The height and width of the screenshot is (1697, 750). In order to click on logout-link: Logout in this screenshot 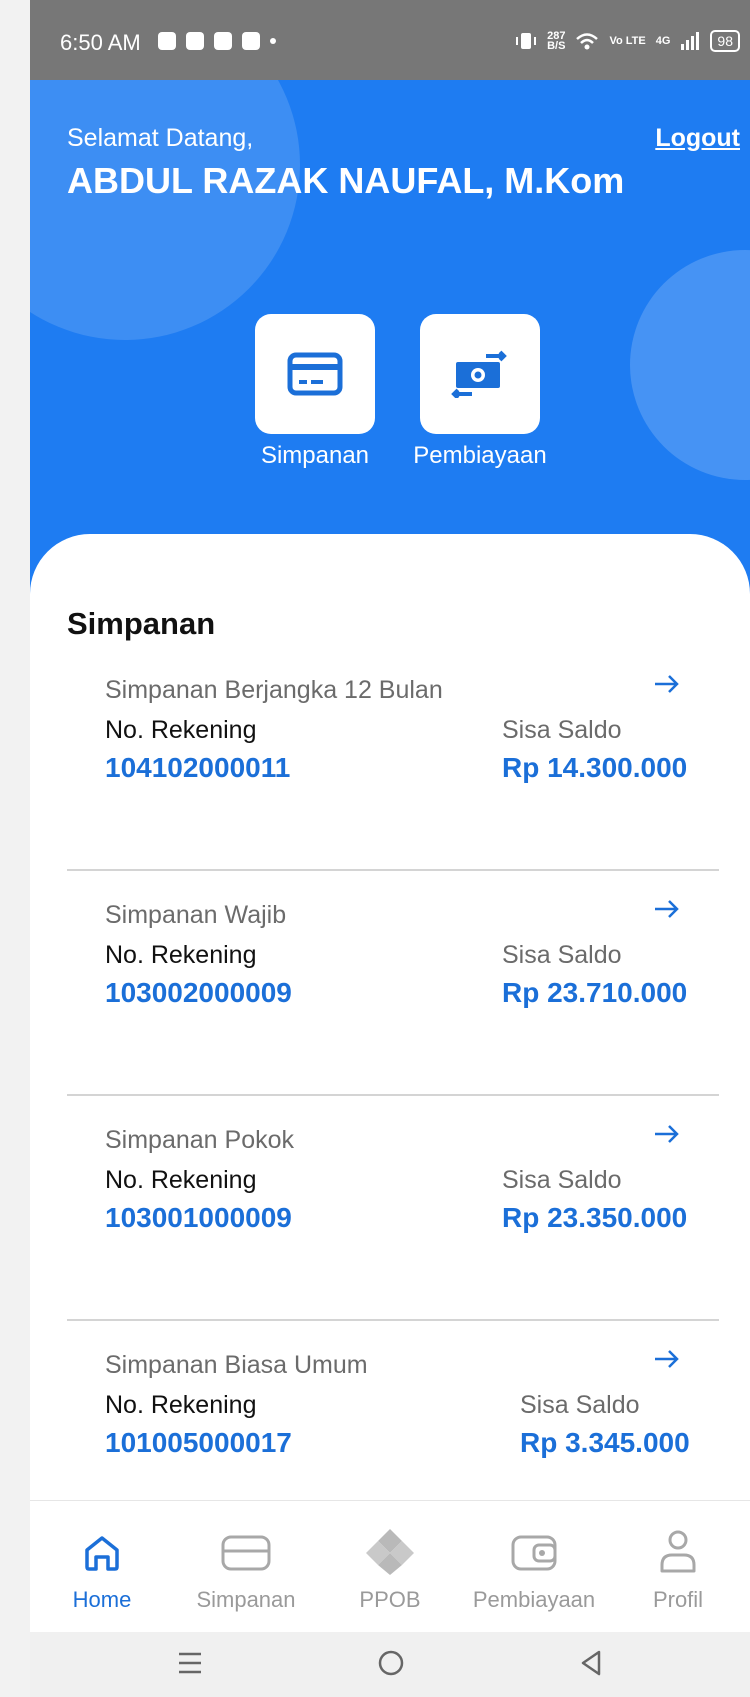, I will do `click(697, 138)`.